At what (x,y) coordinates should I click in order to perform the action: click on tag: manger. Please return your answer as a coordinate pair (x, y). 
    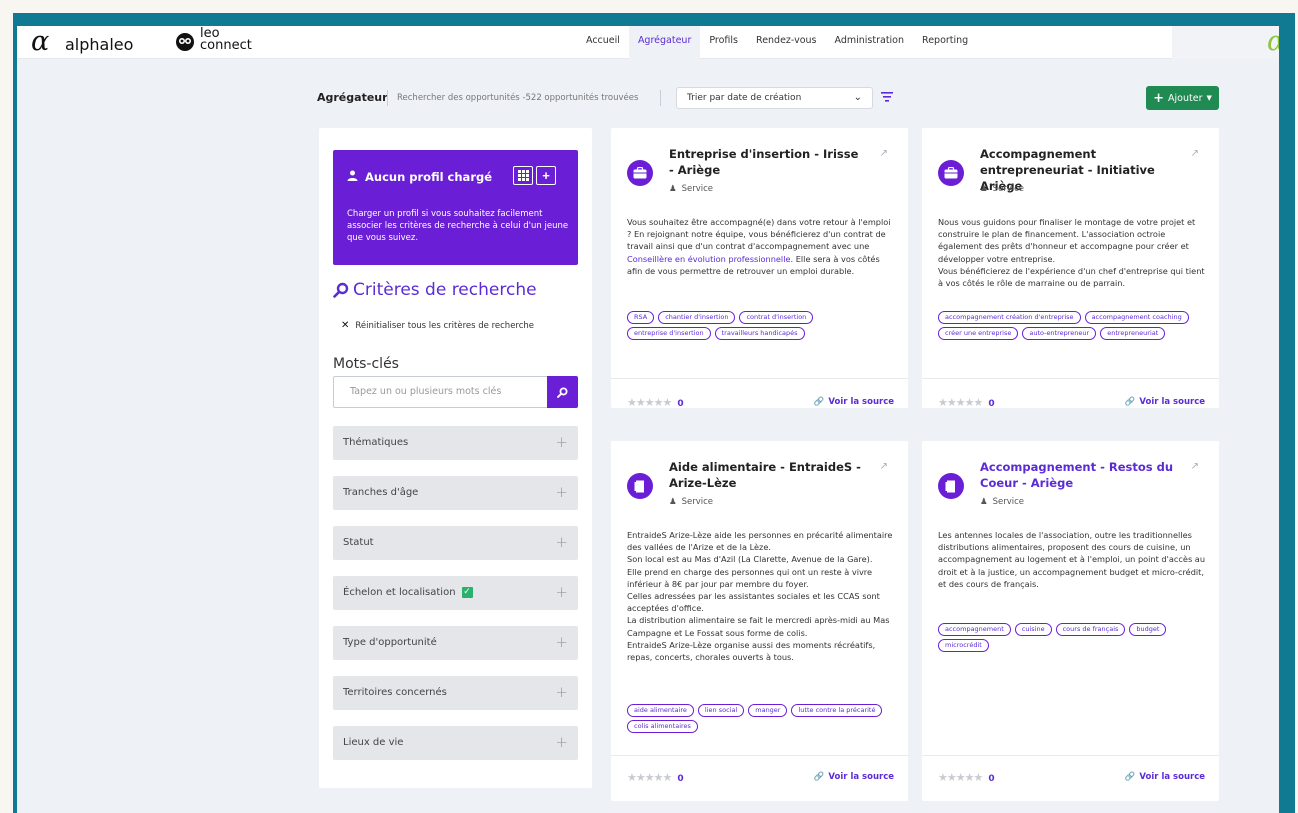
    Looking at the image, I should click on (768, 710).